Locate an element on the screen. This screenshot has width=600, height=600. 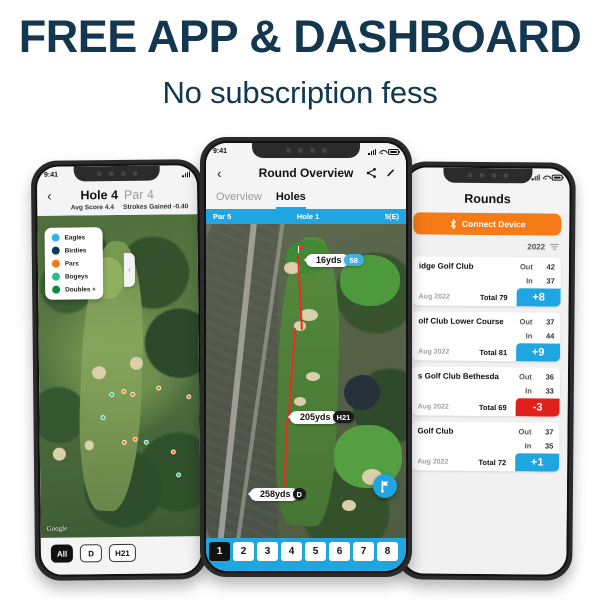
club-filter-bar: All D H21 is located at coordinates (121, 555).